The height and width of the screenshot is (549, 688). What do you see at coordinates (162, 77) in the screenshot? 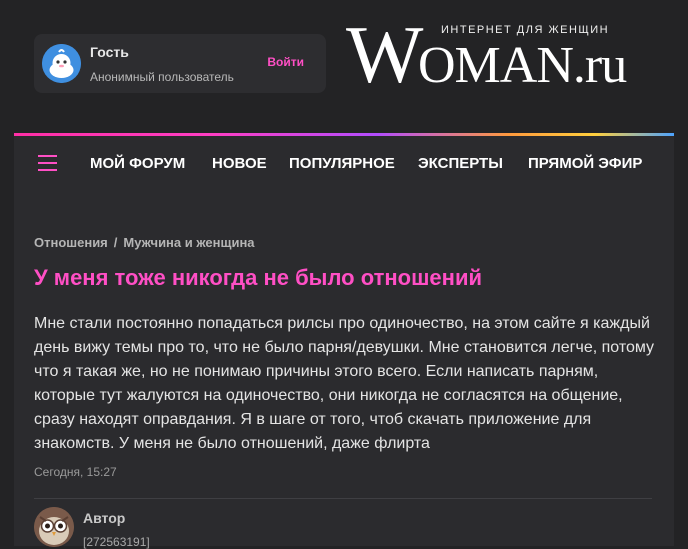
I see `user-status: Анонимный пользователь` at bounding box center [162, 77].